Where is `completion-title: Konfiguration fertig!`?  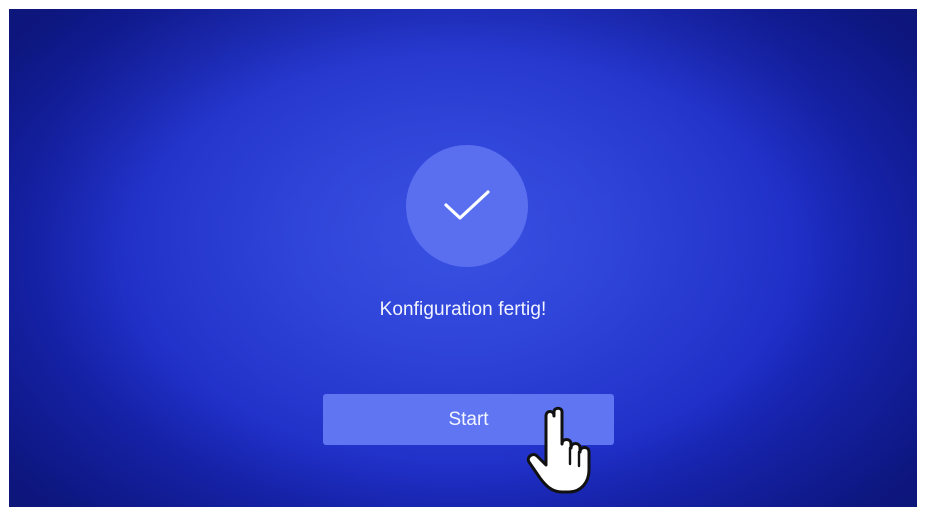
completion-title: Konfiguration fertig! is located at coordinates (463, 309).